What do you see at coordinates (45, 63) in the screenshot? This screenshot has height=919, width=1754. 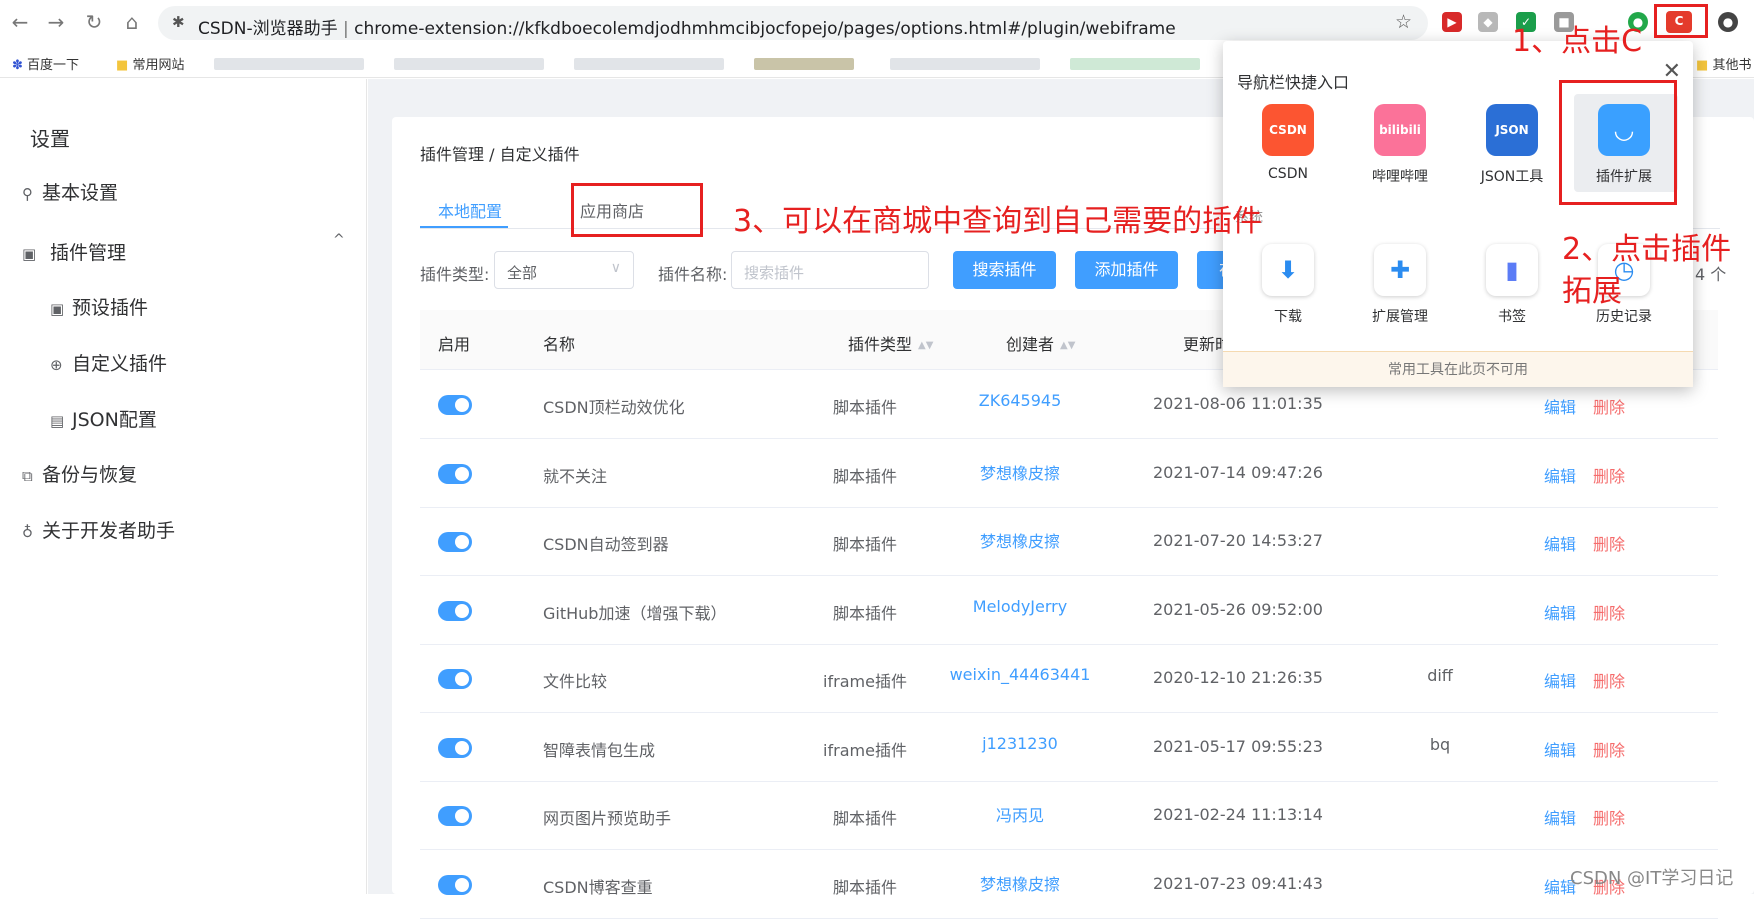 I see `bookmark-baidu: ✽ 百度一下` at bounding box center [45, 63].